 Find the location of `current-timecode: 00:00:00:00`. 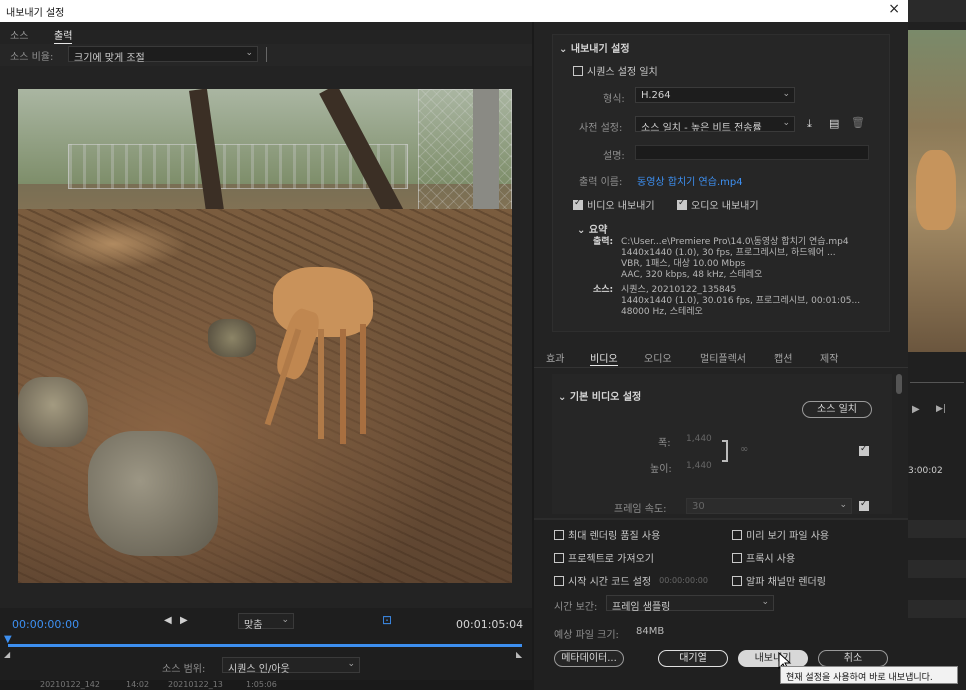

current-timecode: 00:00:00:00 is located at coordinates (45, 624).